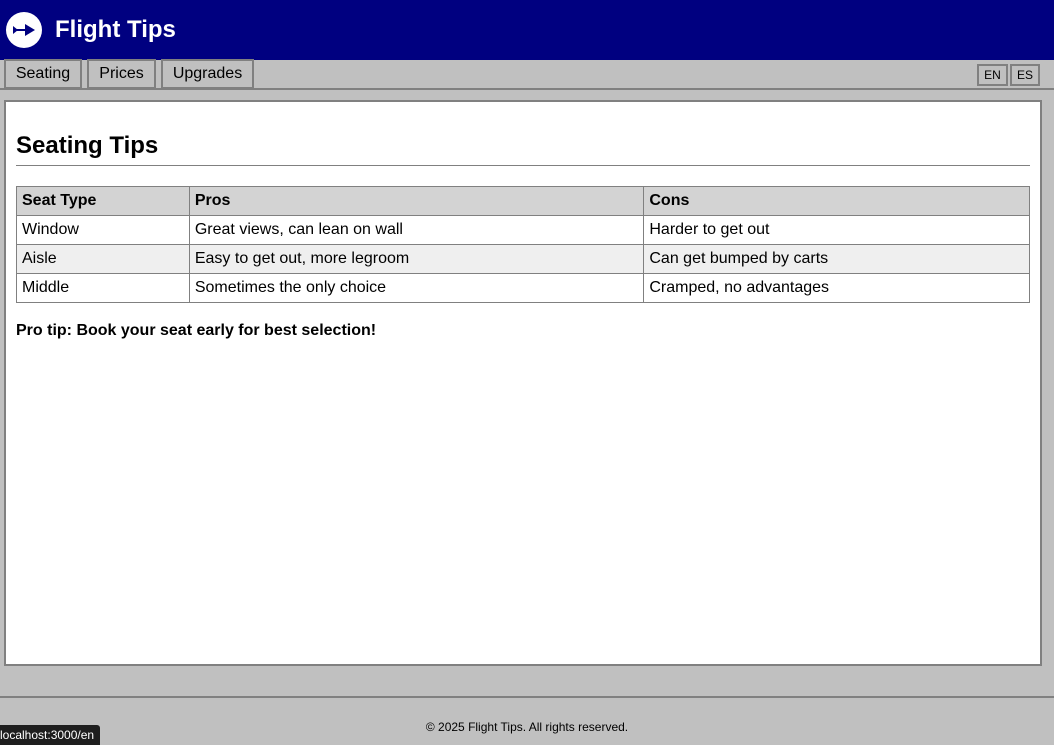 The image size is (1054, 745). I want to click on table-cell: Harder to get out, so click(836, 230).